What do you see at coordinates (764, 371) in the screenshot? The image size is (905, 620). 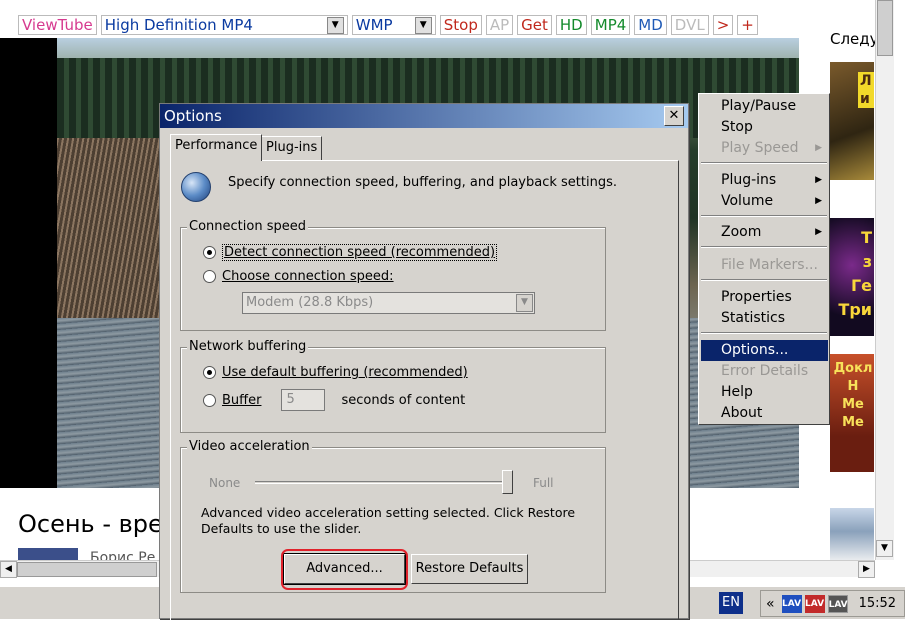 I see `menu-error-details: Error Details` at bounding box center [764, 371].